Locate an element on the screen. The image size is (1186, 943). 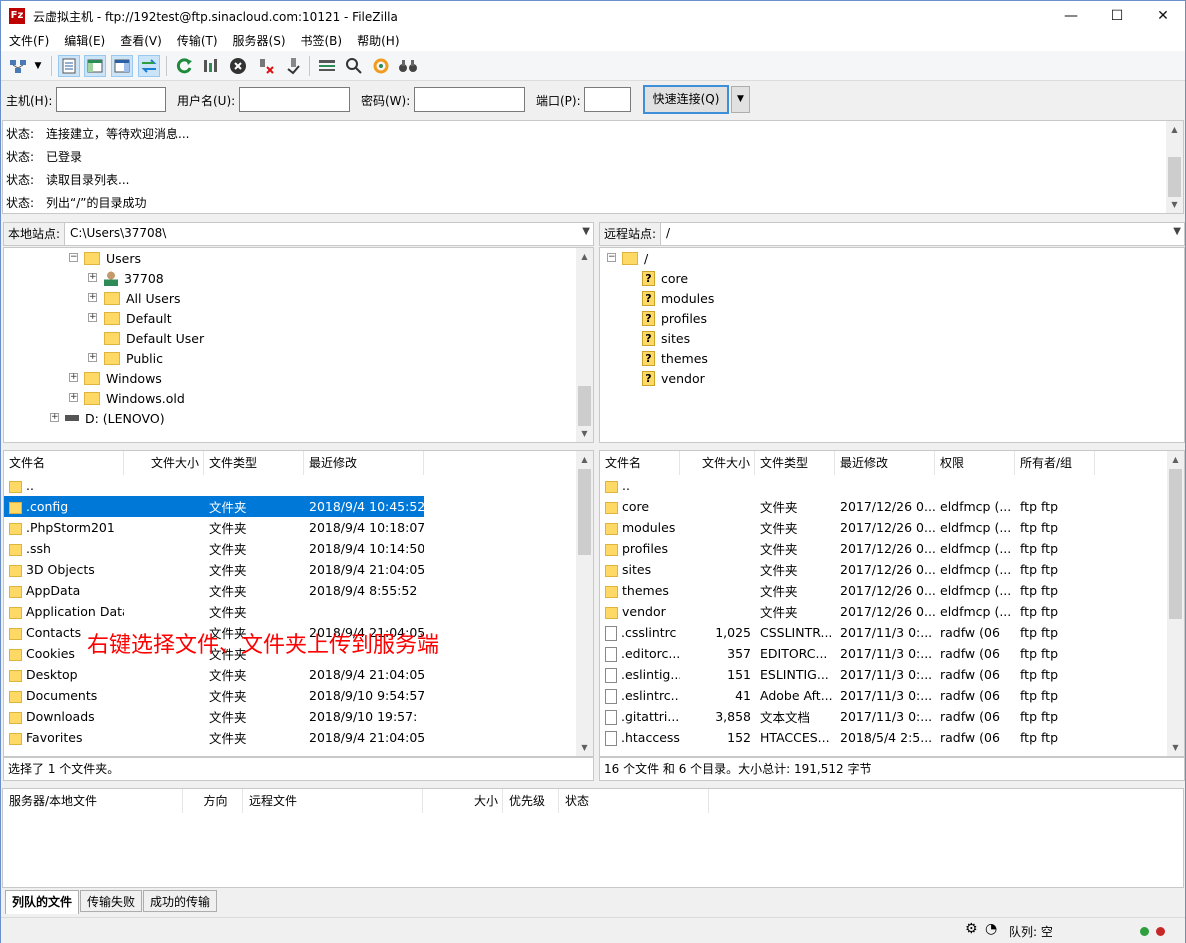
tree-item: ? sites is located at coordinates (666, 338).